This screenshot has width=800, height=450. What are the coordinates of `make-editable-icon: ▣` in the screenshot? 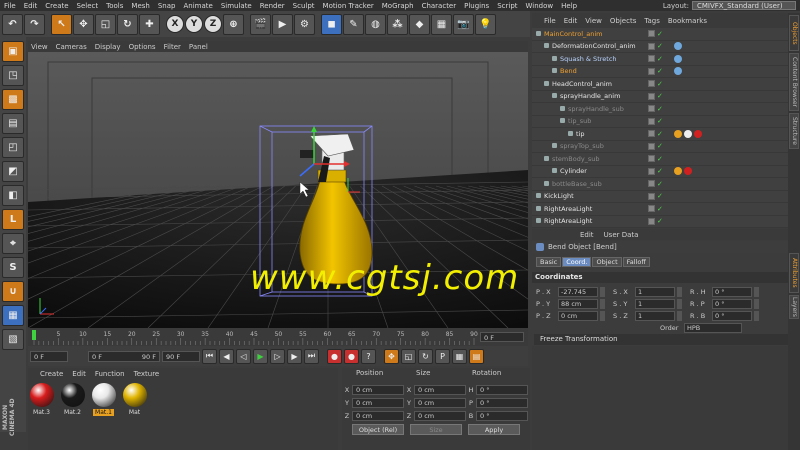 It's located at (13, 51).